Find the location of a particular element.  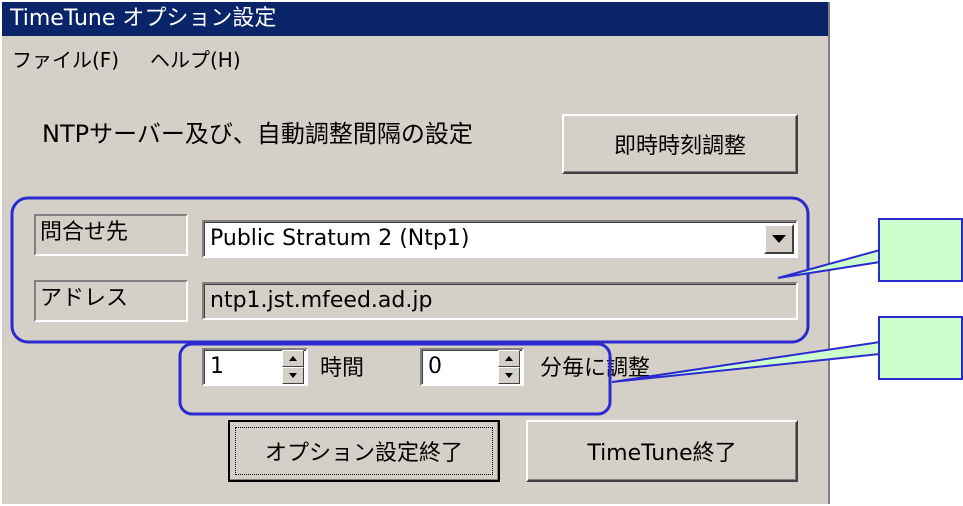

hours-label: 時間 is located at coordinates (342, 368).